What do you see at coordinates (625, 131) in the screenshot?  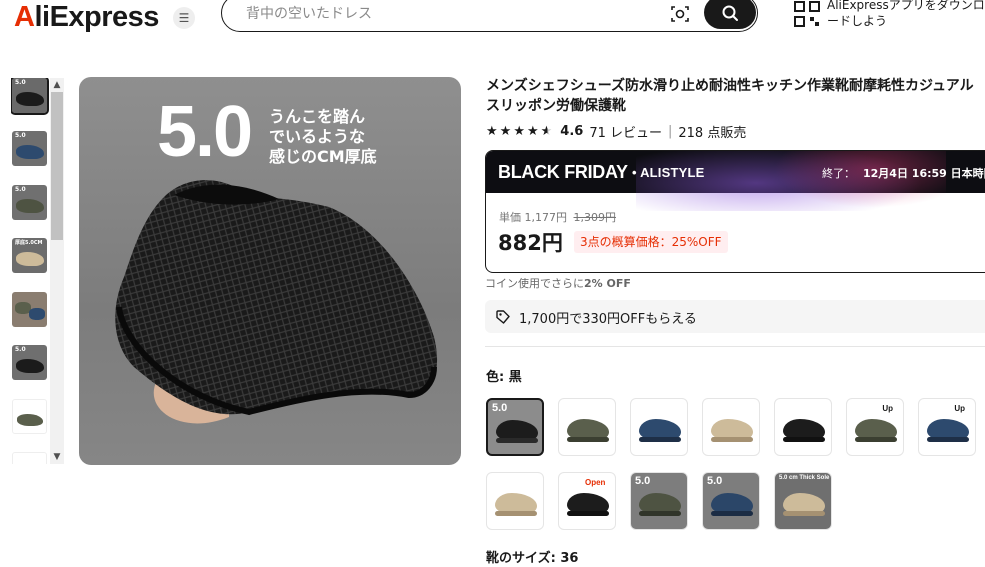 I see `review-count: 71 レビュー` at bounding box center [625, 131].